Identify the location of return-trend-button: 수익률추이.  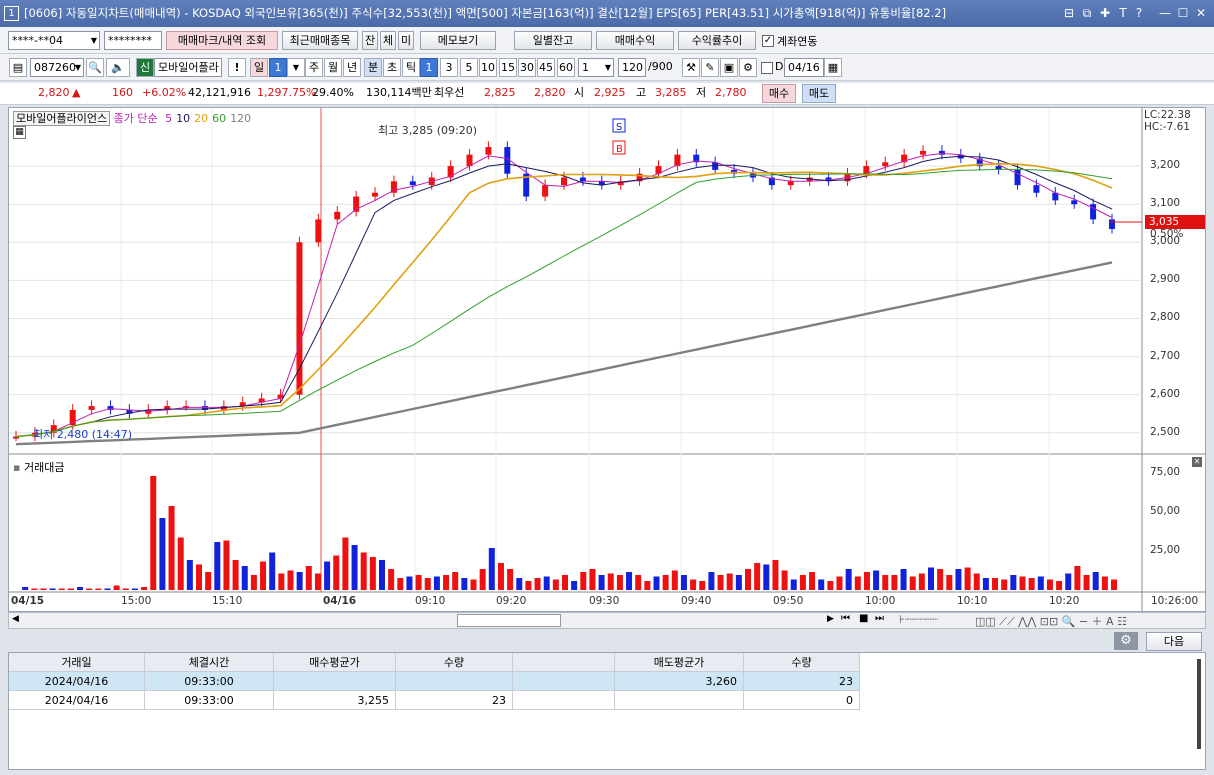
(717, 40).